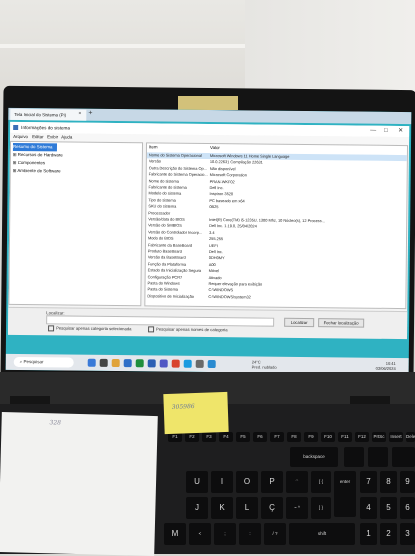  What do you see at coordinates (16, 127) in the screenshot?
I see `system-info-app-icon` at bounding box center [16, 127].